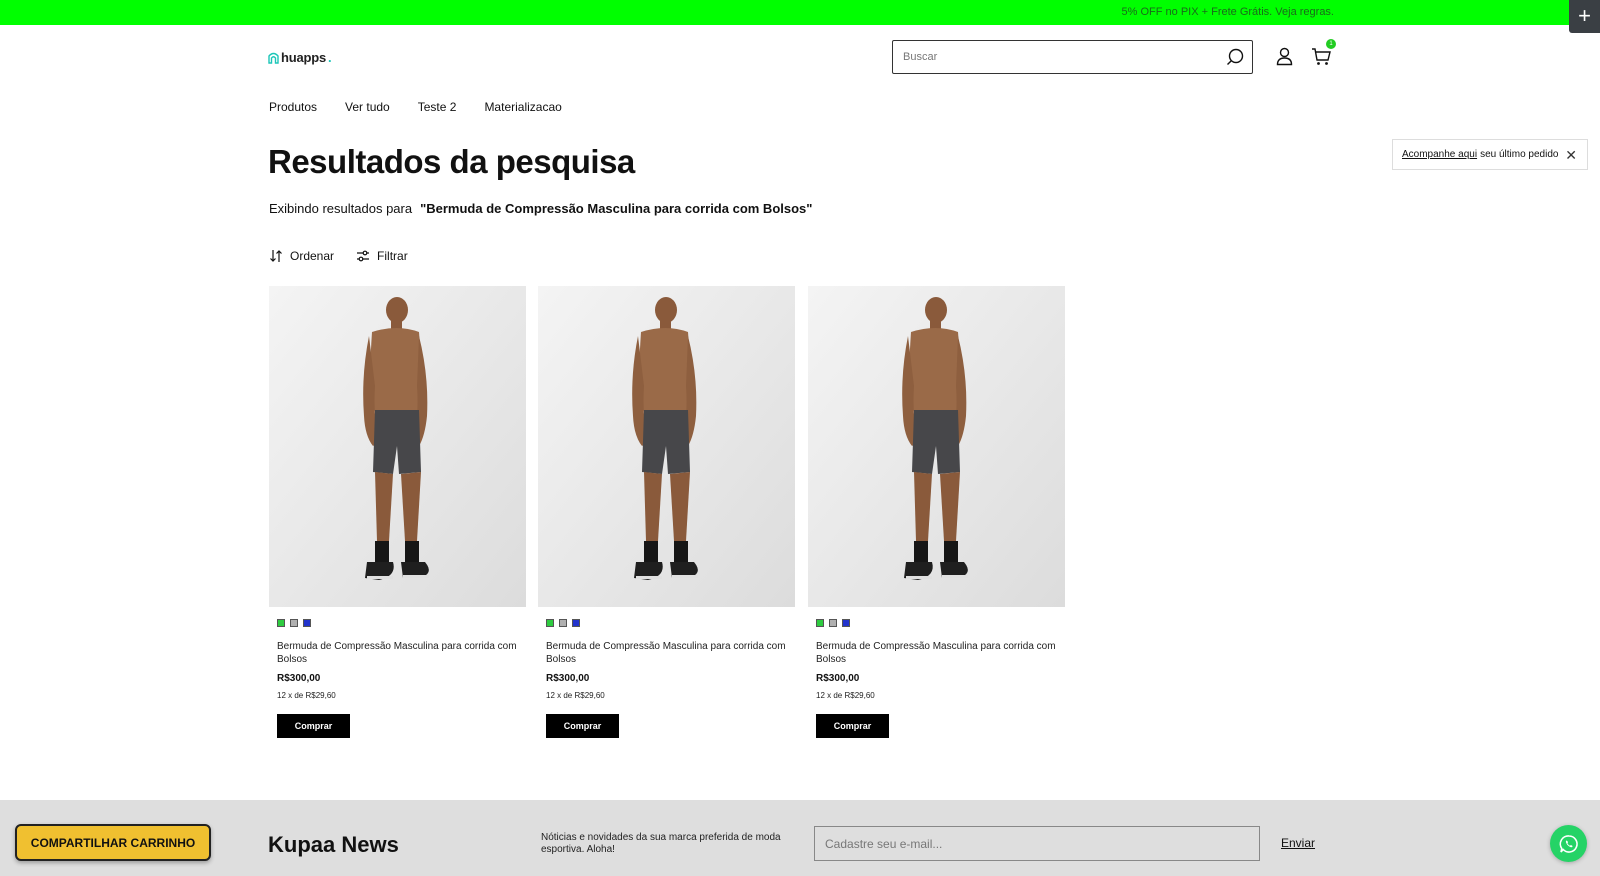 The image size is (1600, 876). Describe the element at coordinates (451, 161) in the screenshot. I see `page-title: Resultados da pesquisa` at that location.